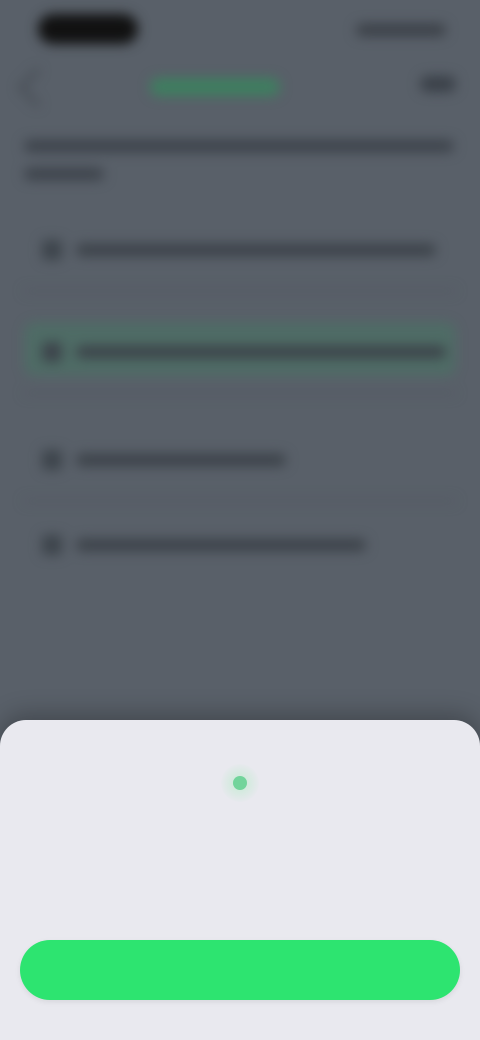  I want to click on nav-title, so click(215, 87).